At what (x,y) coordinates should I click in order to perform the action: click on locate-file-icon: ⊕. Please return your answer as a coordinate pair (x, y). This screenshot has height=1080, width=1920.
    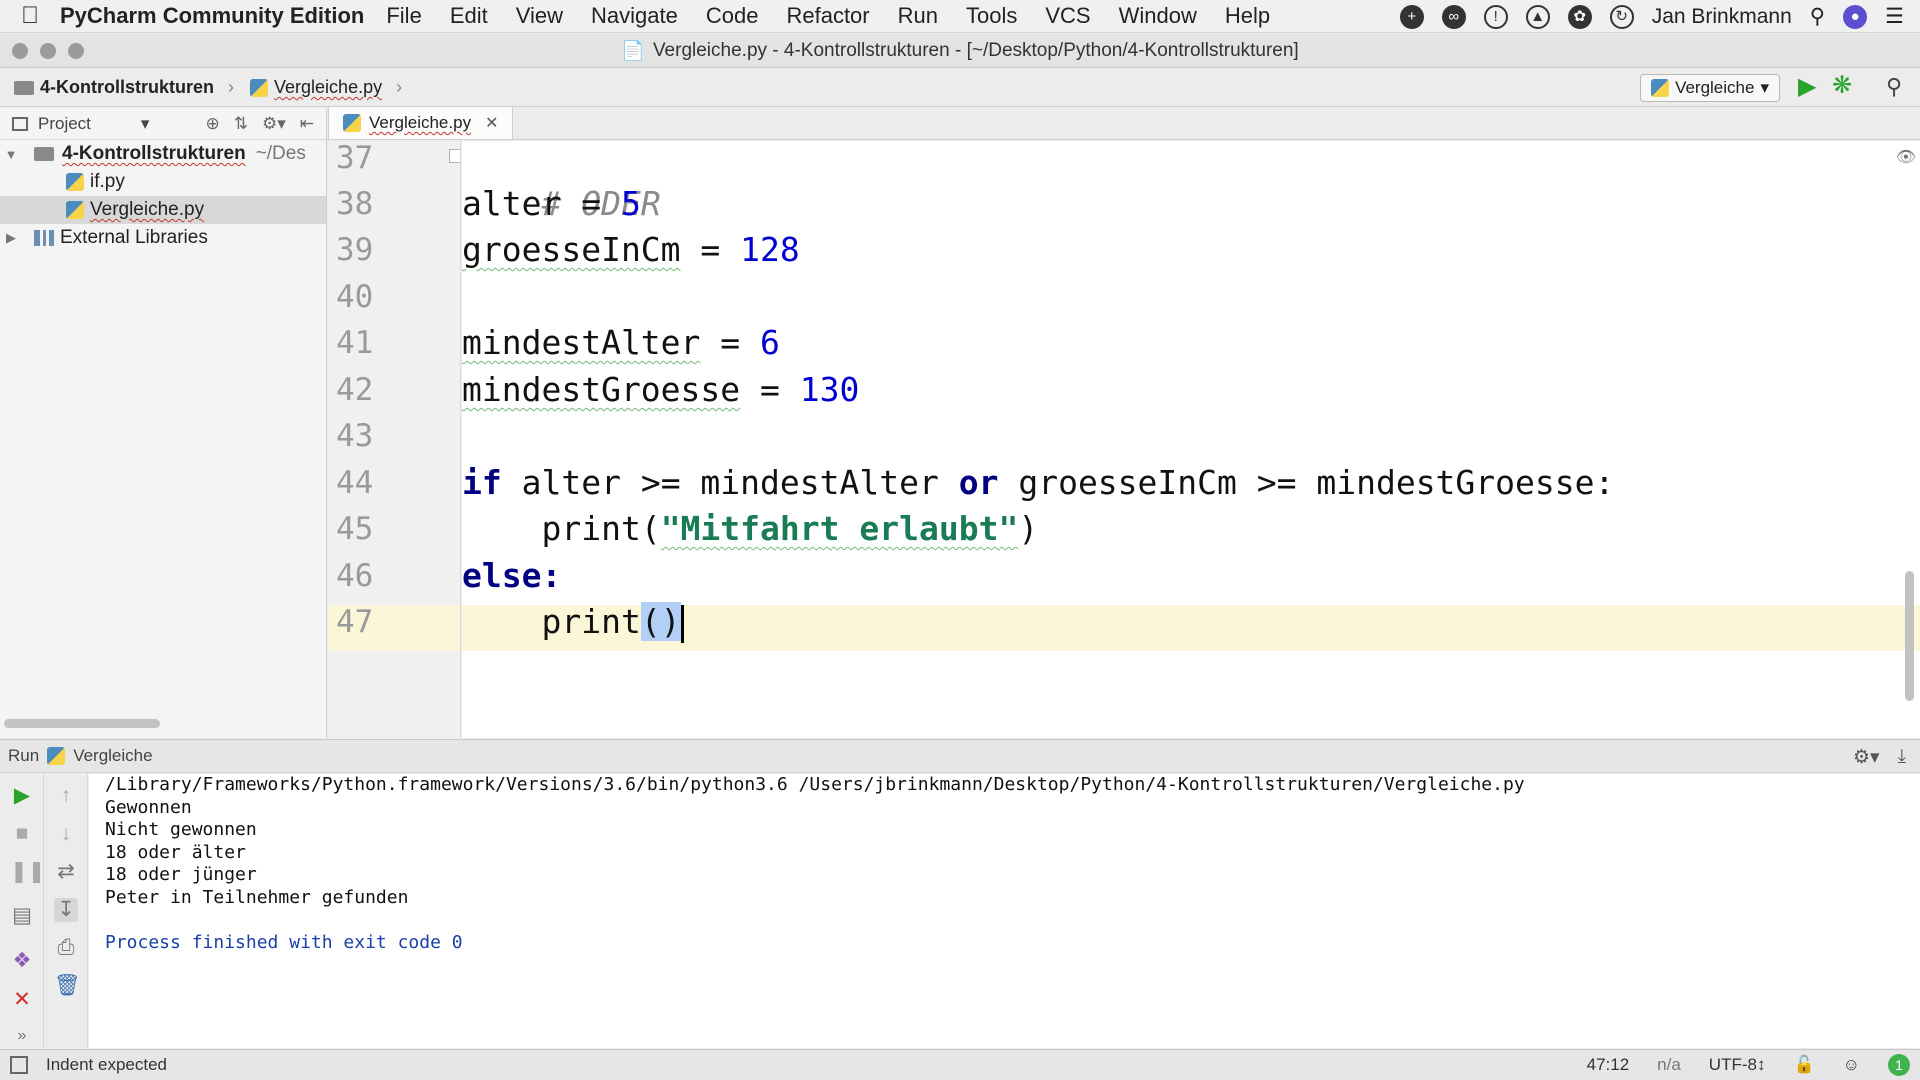
    Looking at the image, I should click on (212, 124).